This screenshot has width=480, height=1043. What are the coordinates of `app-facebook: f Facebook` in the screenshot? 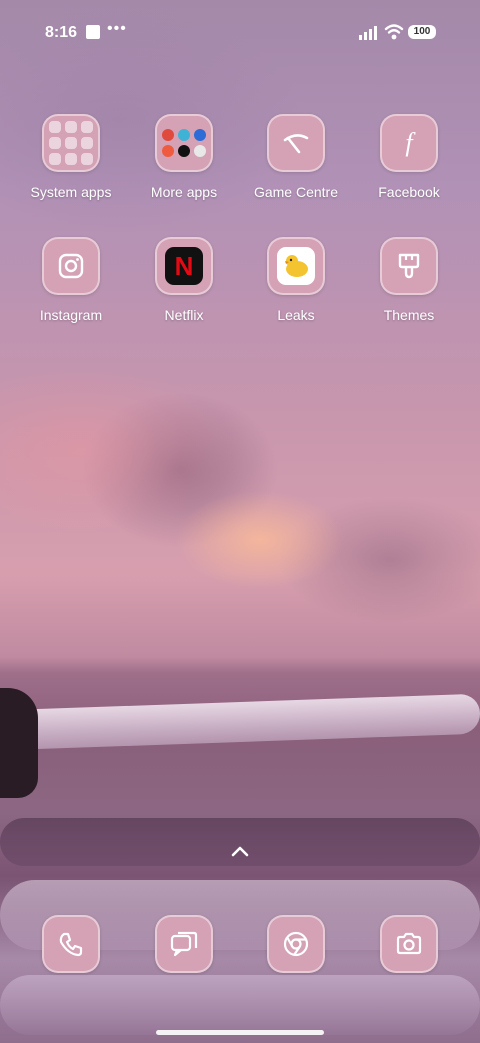 It's located at (409, 157).